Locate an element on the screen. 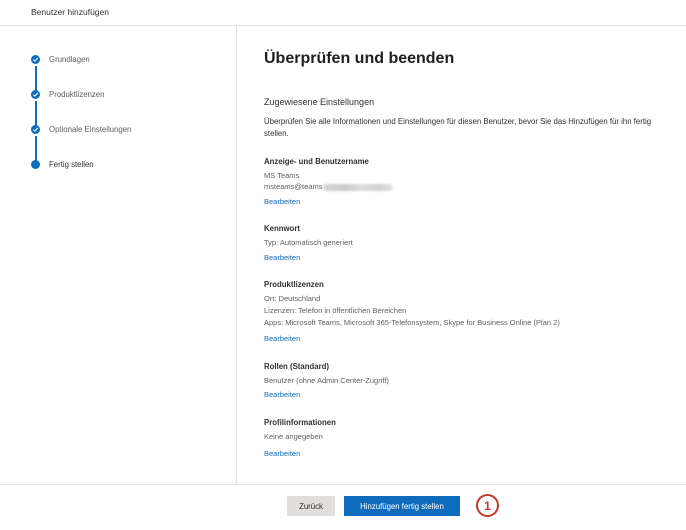  step-optionale-einstellungen: Optionale Einstellungen is located at coordinates (81, 129).